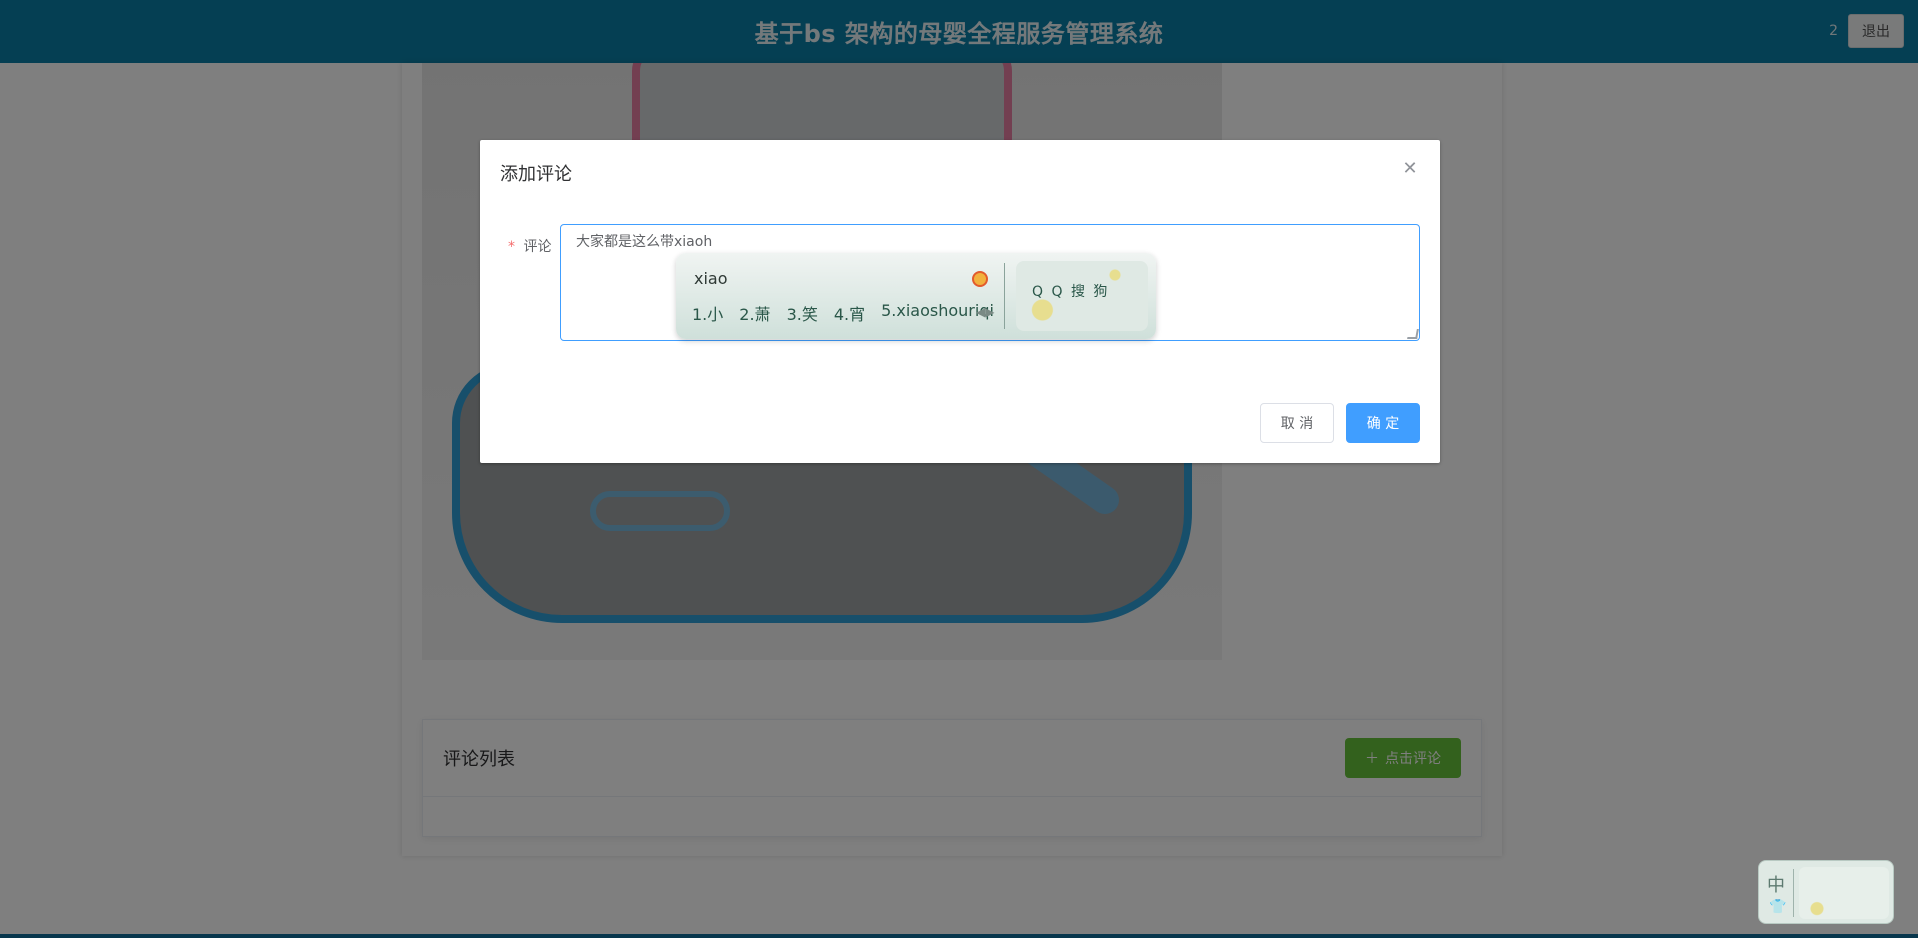 The height and width of the screenshot is (938, 1918). What do you see at coordinates (536, 174) in the screenshot?
I see `dialog-title: 添加评论` at bounding box center [536, 174].